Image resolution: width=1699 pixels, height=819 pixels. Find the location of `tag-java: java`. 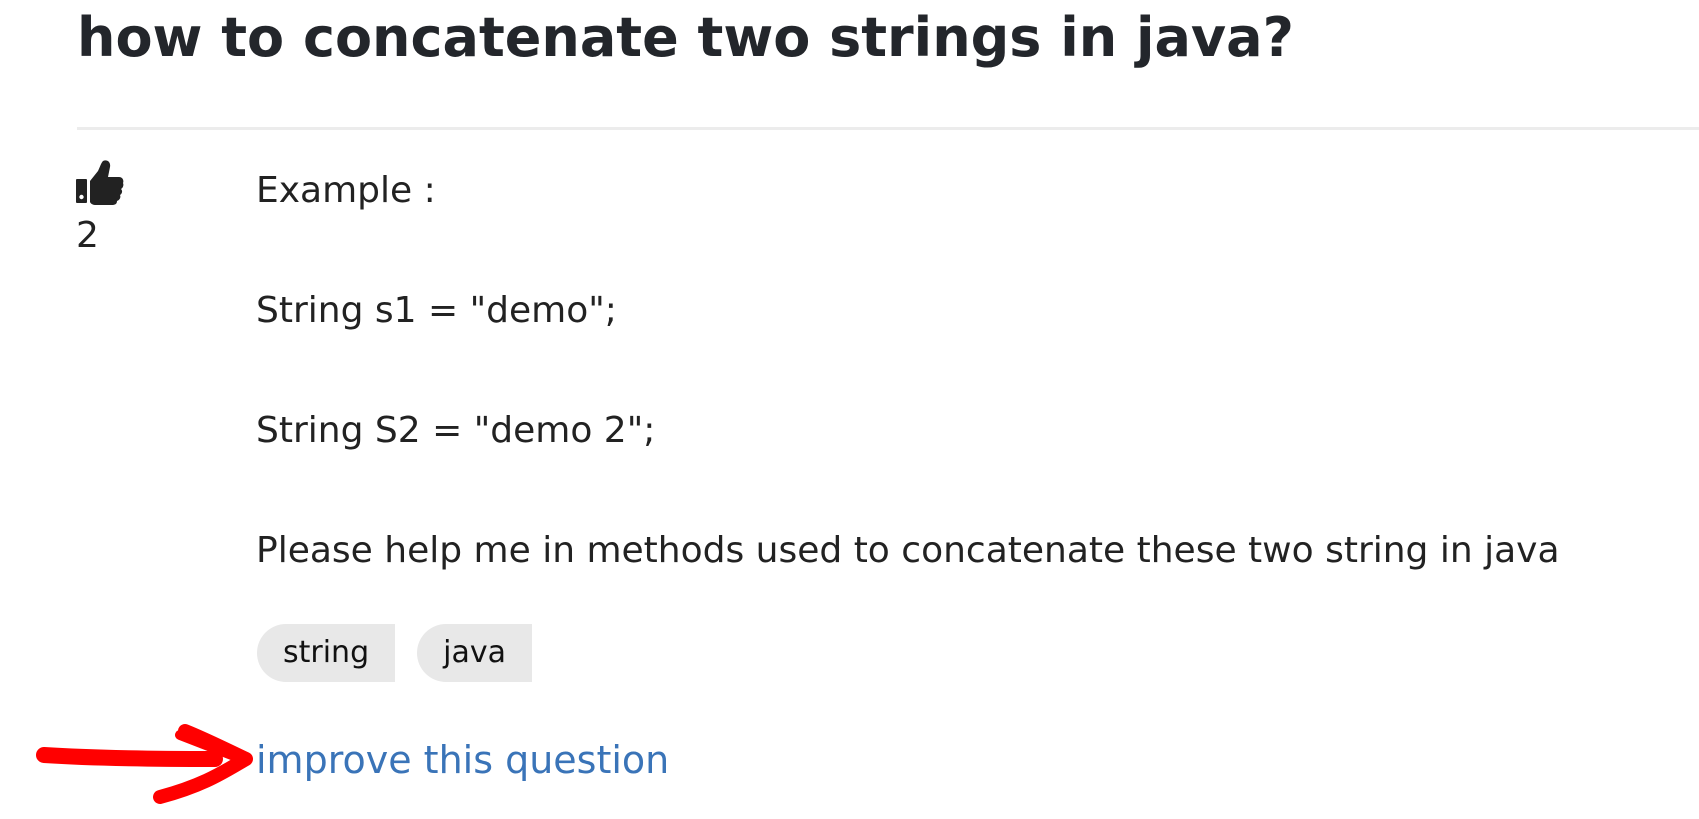

tag-java: java is located at coordinates (474, 653).